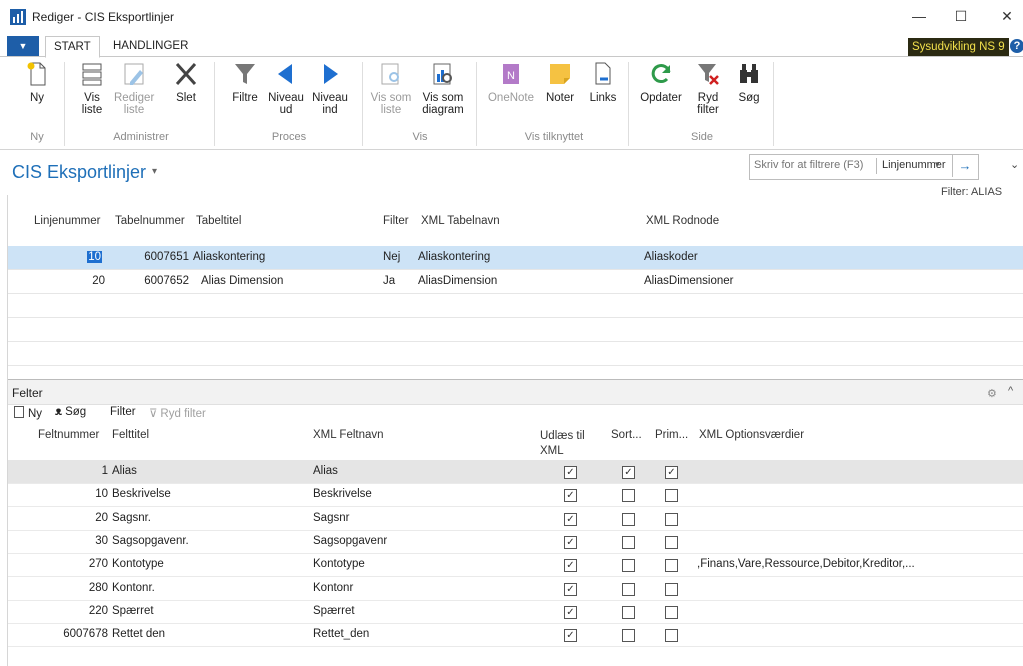 This screenshot has width=1023, height=666. I want to click on show-as-list-button: Vis som liste, so click(391, 88).